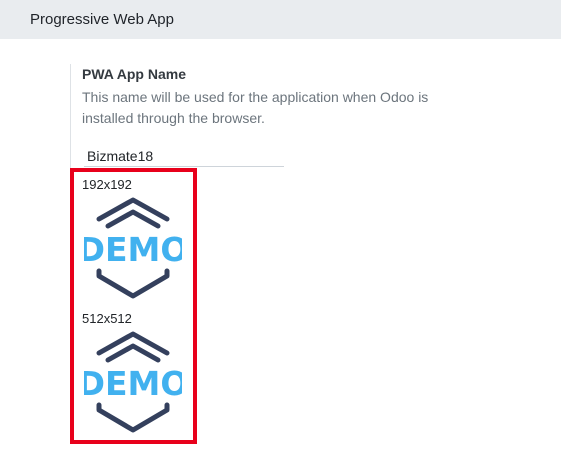  Describe the element at coordinates (107, 184) in the screenshot. I see `icon-size-label-192: 192x192` at that location.